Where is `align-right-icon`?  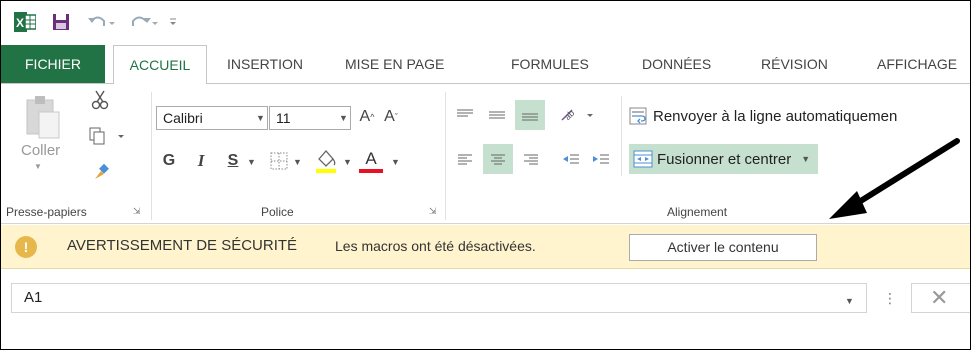 align-right-icon is located at coordinates (531, 159).